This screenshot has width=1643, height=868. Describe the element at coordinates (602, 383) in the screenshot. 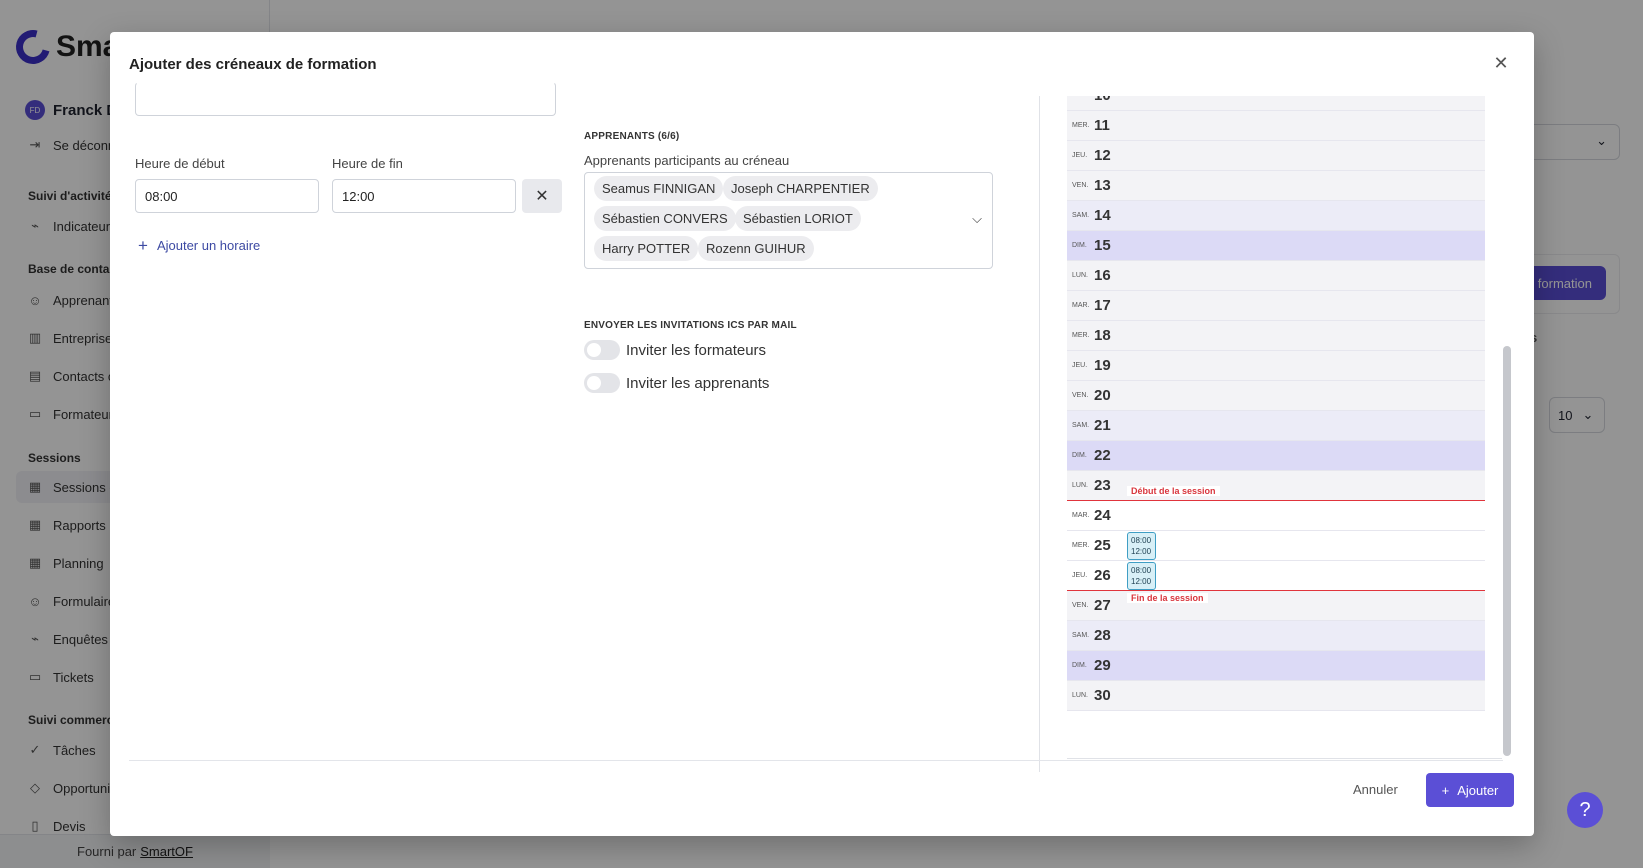

I see `invite-learners-toggle` at that location.